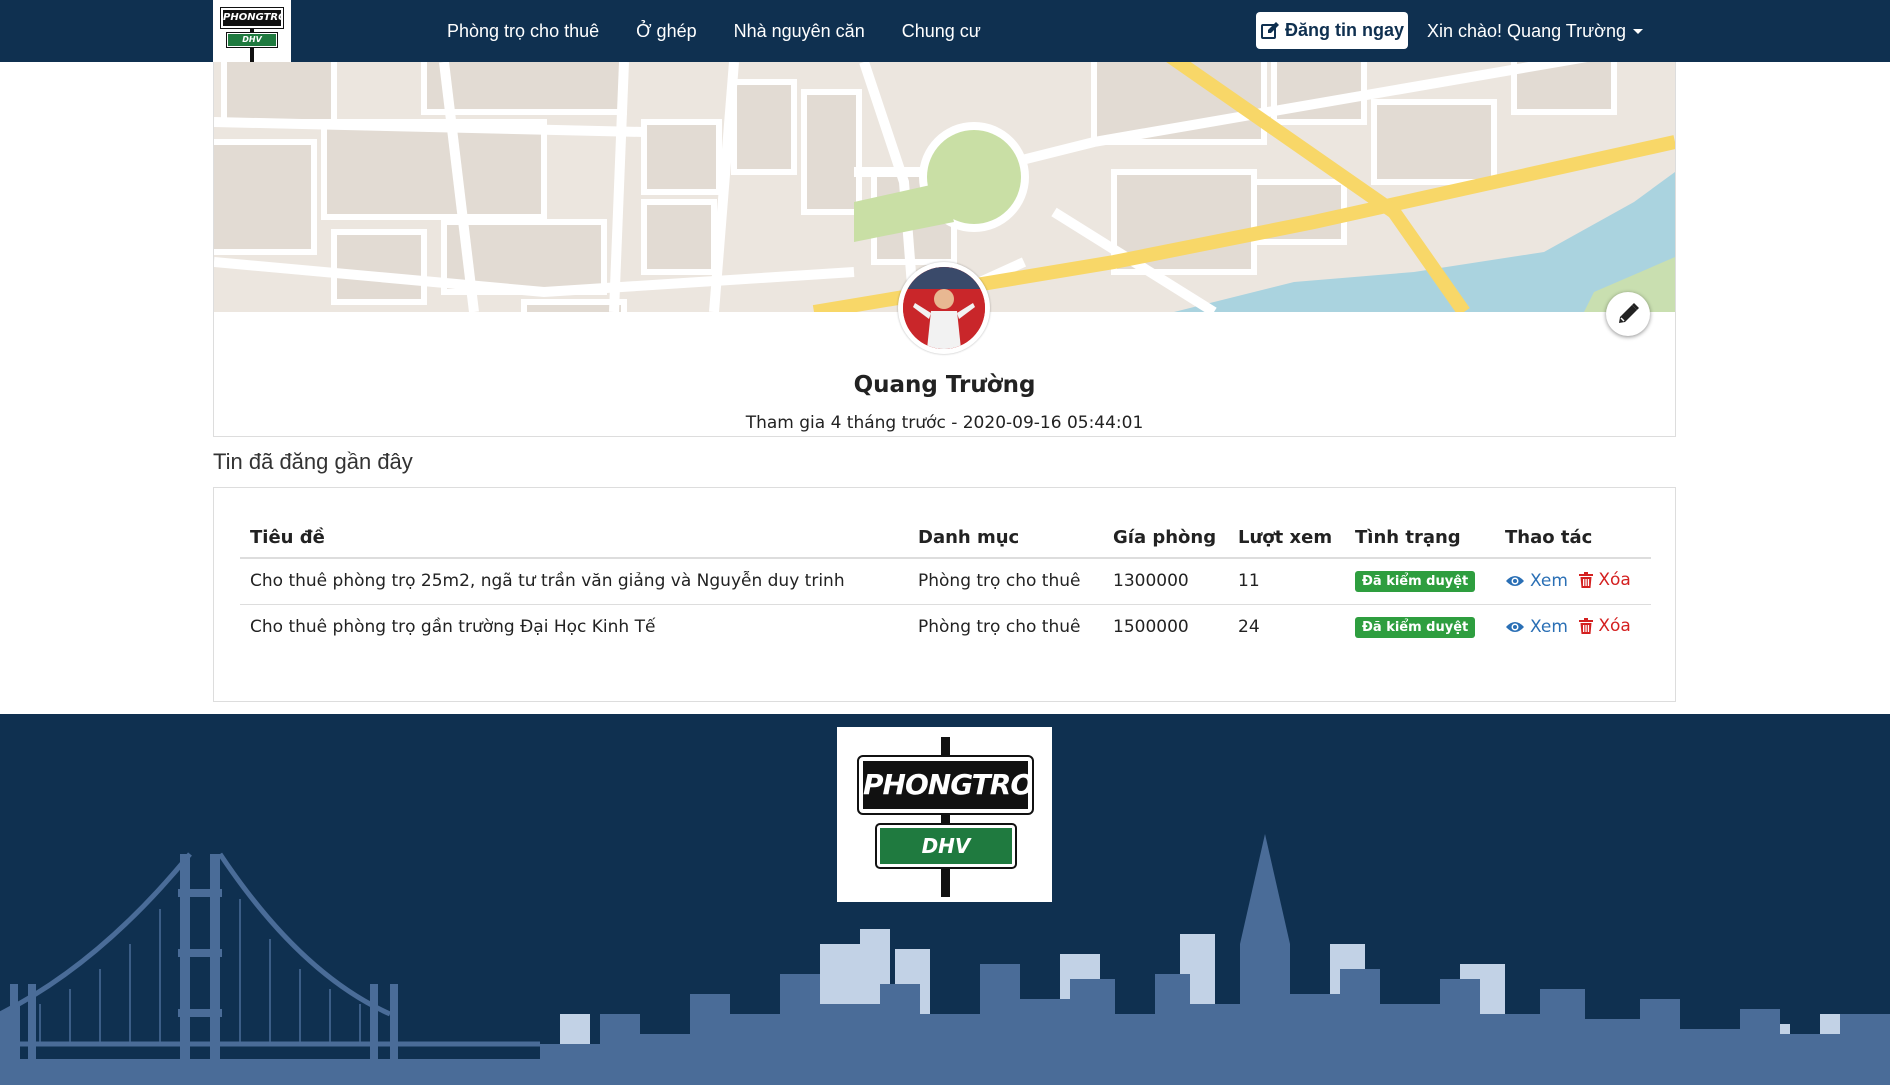 The image size is (1890, 1085). Describe the element at coordinates (1005, 538) in the screenshot. I see `col-category: Danh mục` at that location.